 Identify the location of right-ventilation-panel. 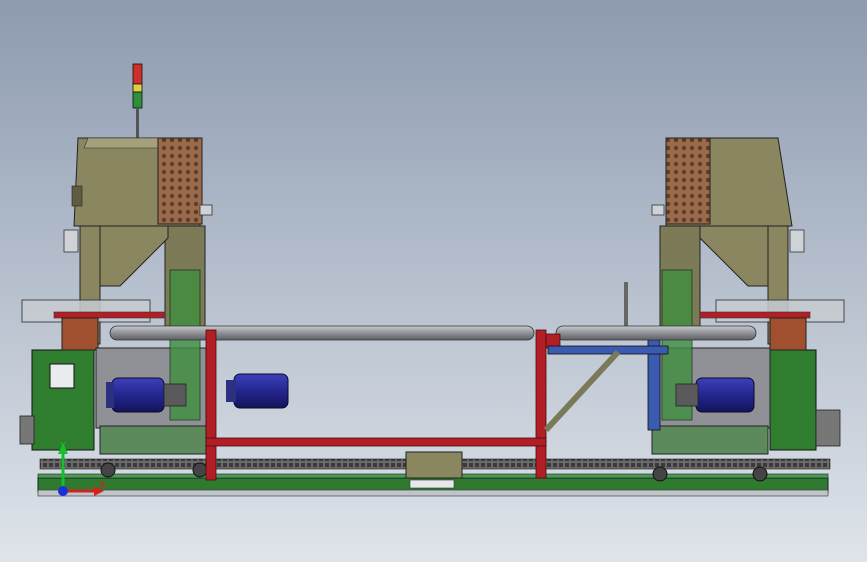
(688, 181).